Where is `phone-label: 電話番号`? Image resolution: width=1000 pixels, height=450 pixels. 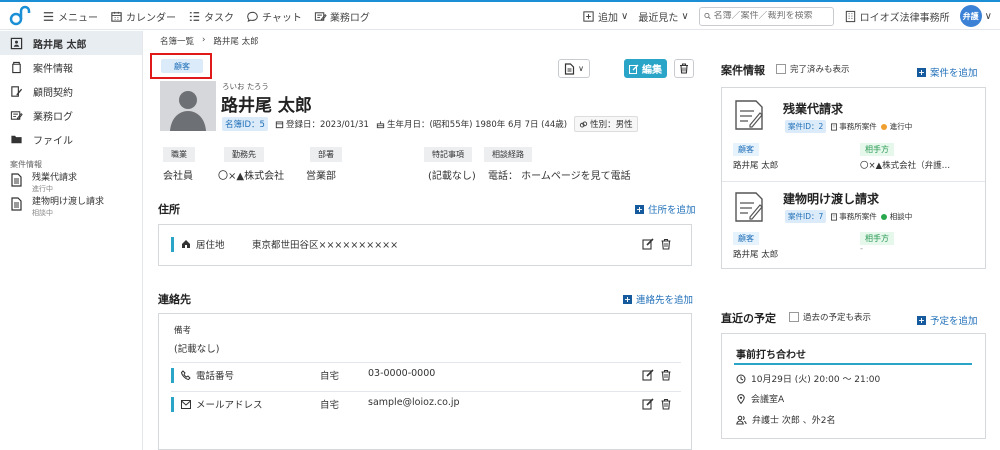
phone-label: 電話番号 is located at coordinates (215, 376).